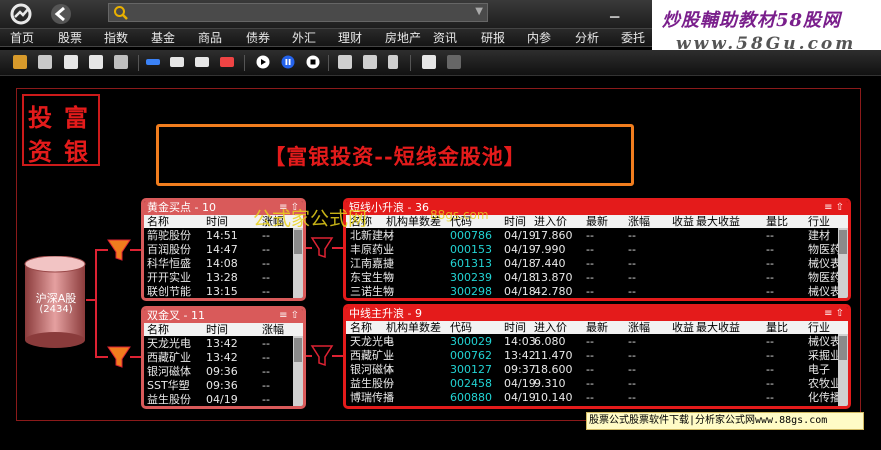 This screenshot has width=881, height=450. I want to click on table-row: 科华恒盛 14:08 --, so click(218, 264).